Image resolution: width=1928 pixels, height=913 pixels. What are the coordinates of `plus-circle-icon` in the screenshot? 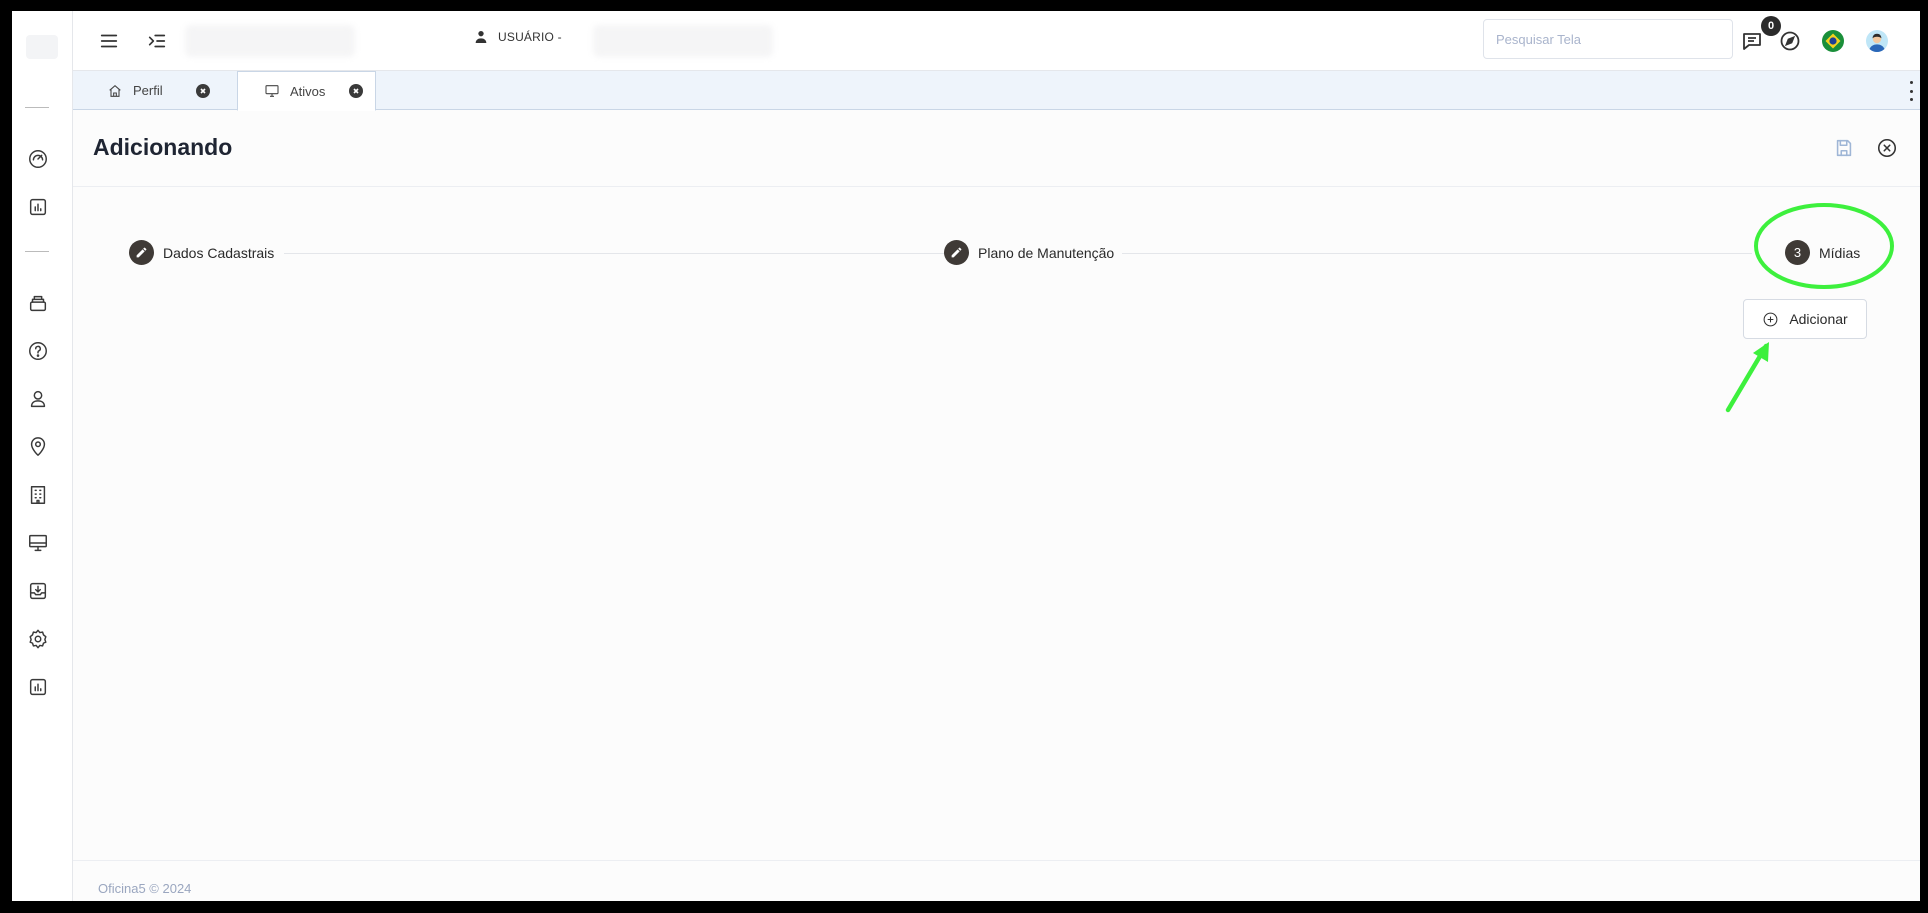 It's located at (1770, 319).